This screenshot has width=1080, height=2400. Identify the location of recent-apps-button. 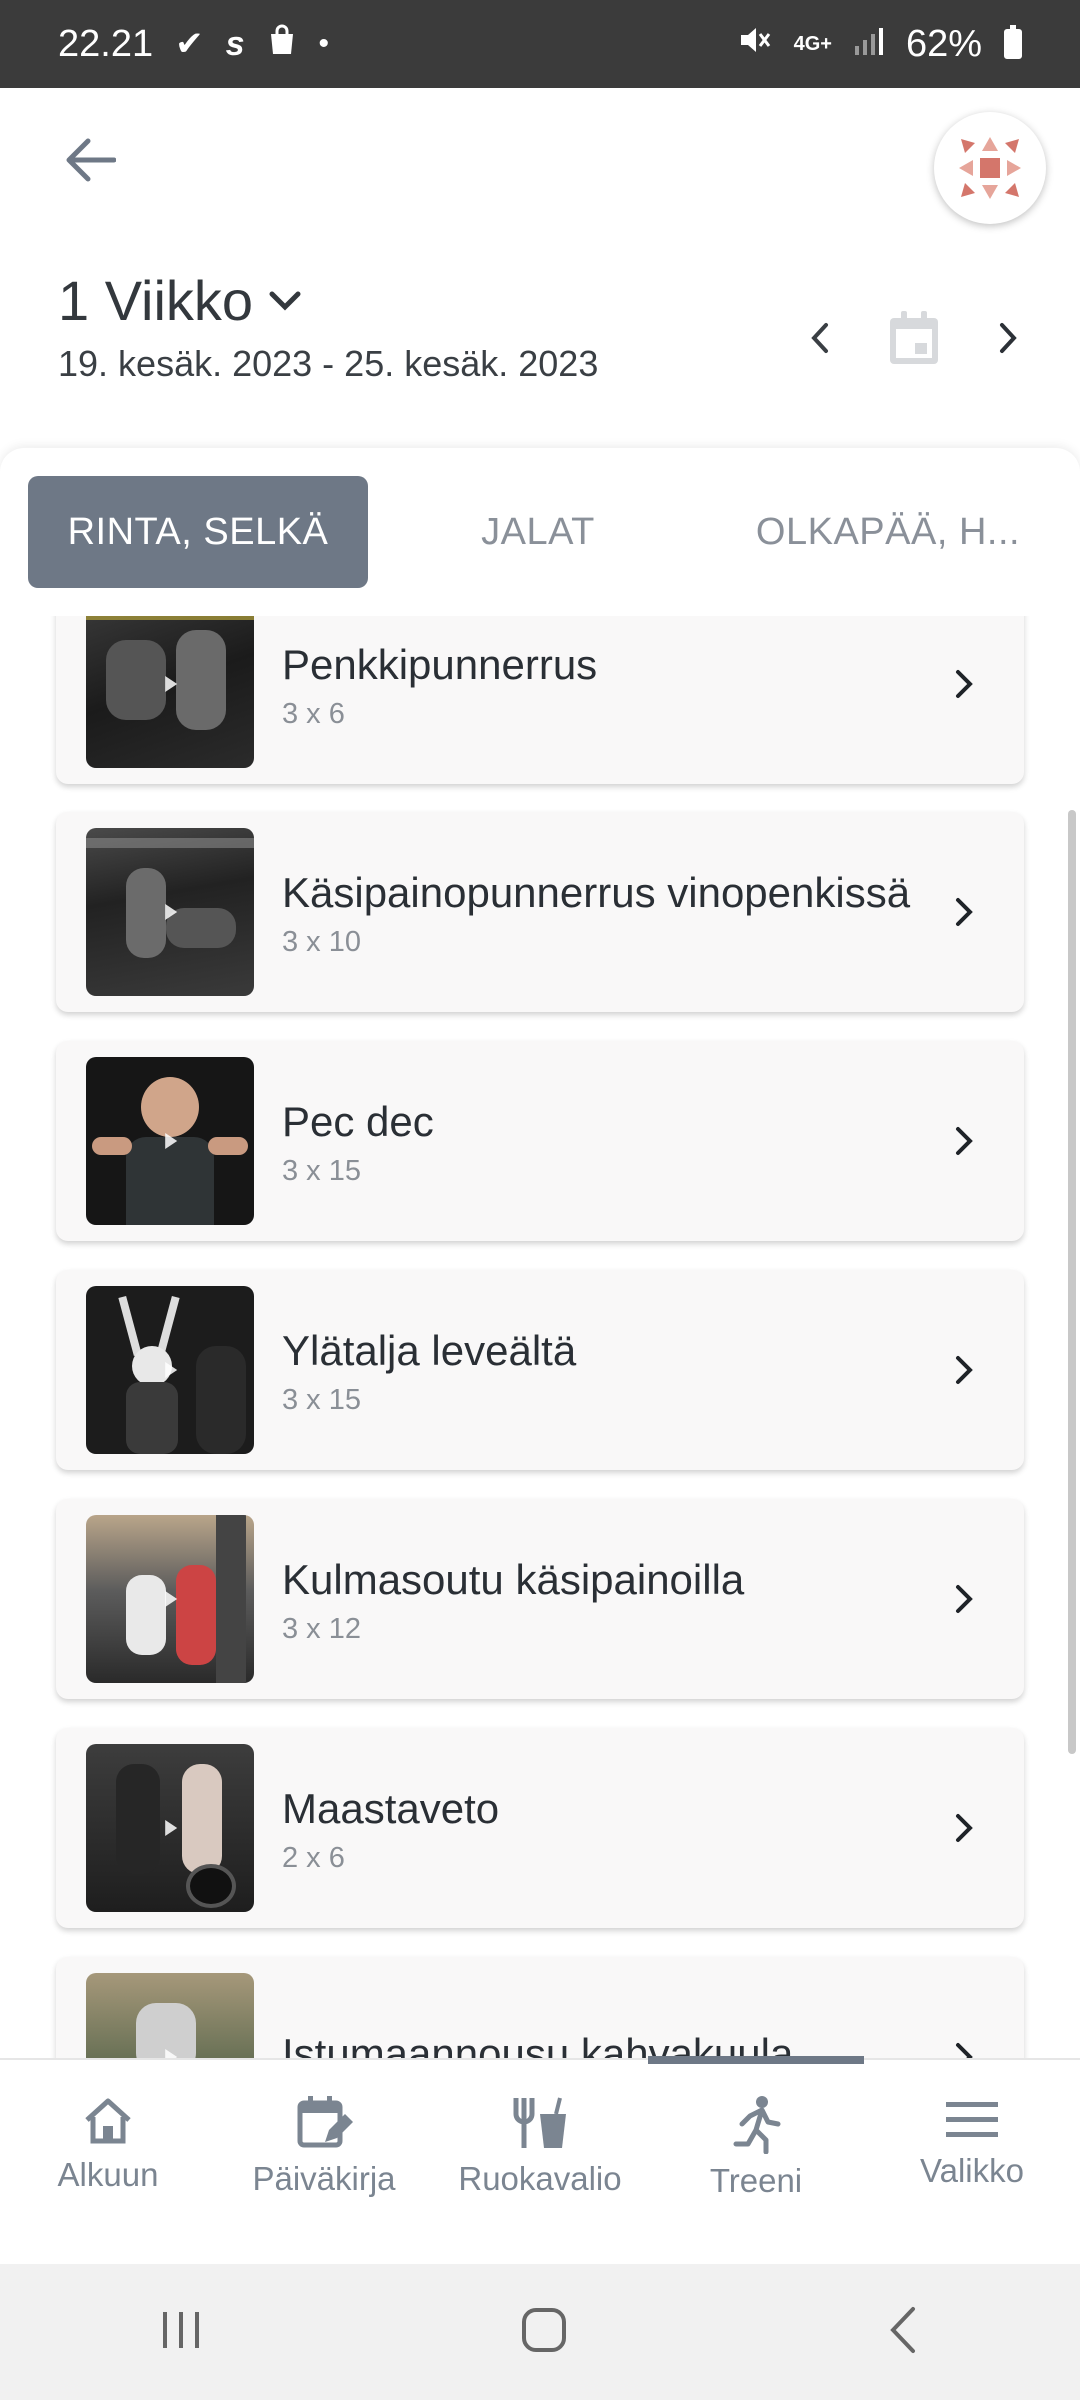
(181, 2332).